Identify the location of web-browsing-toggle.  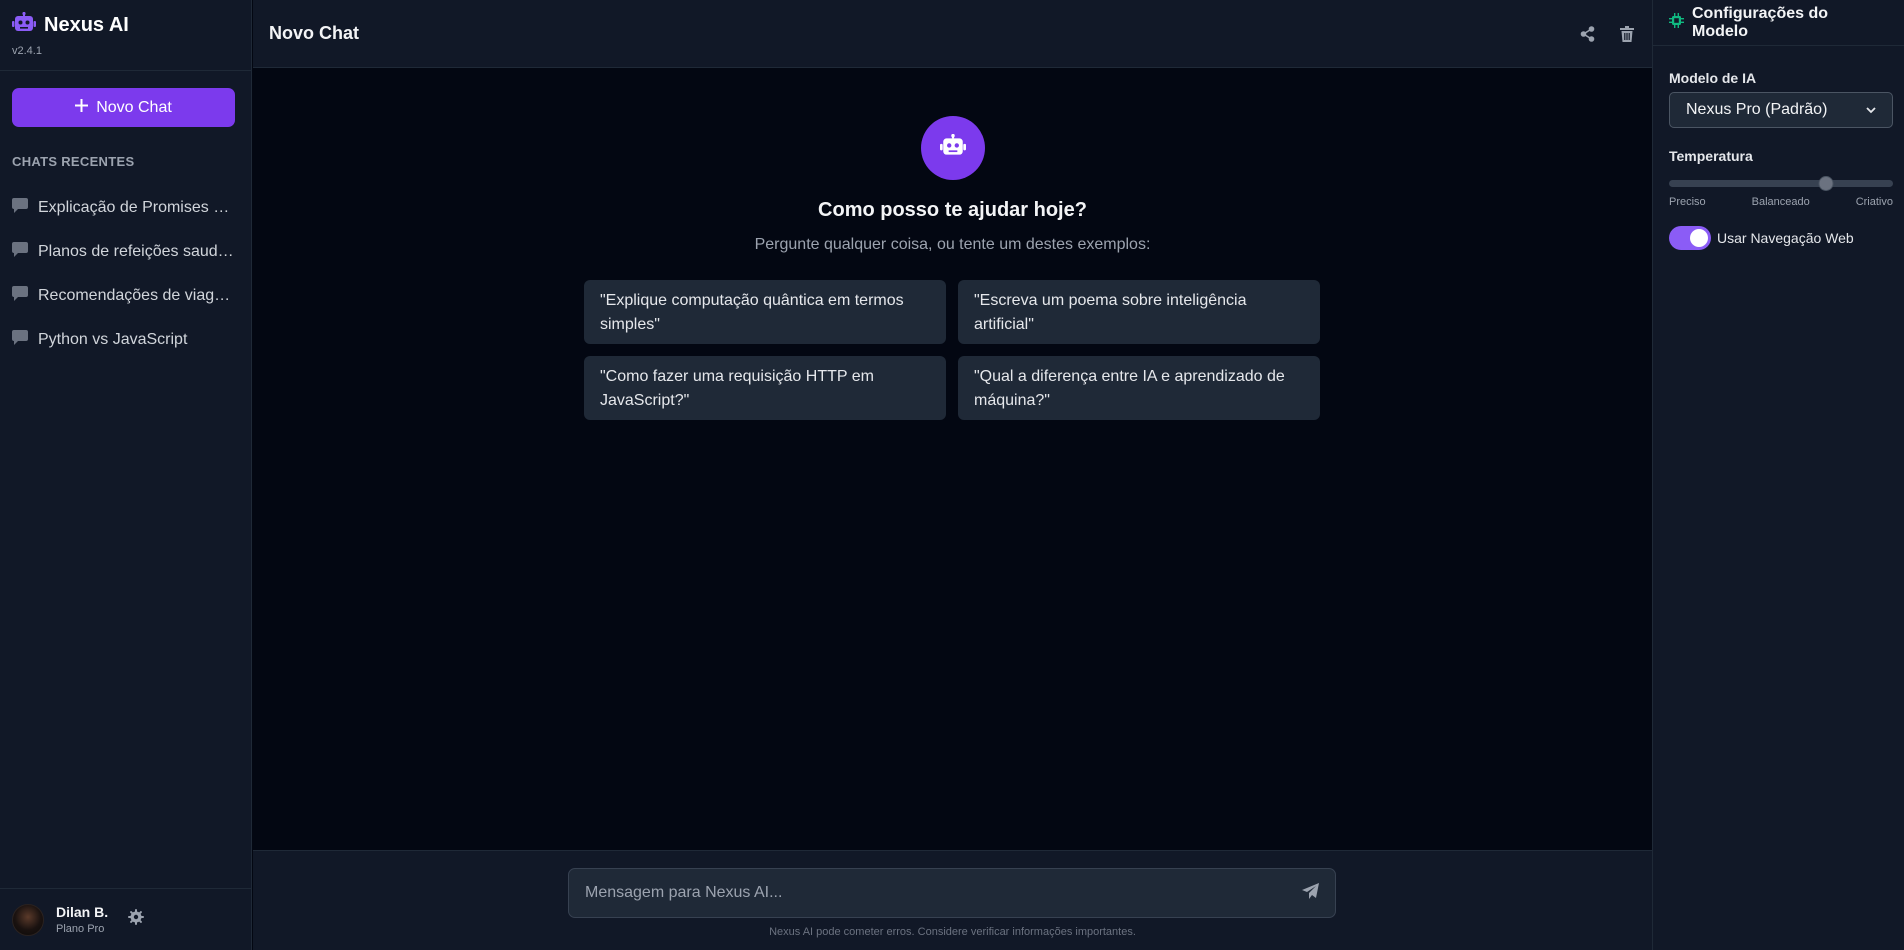
(1690, 238).